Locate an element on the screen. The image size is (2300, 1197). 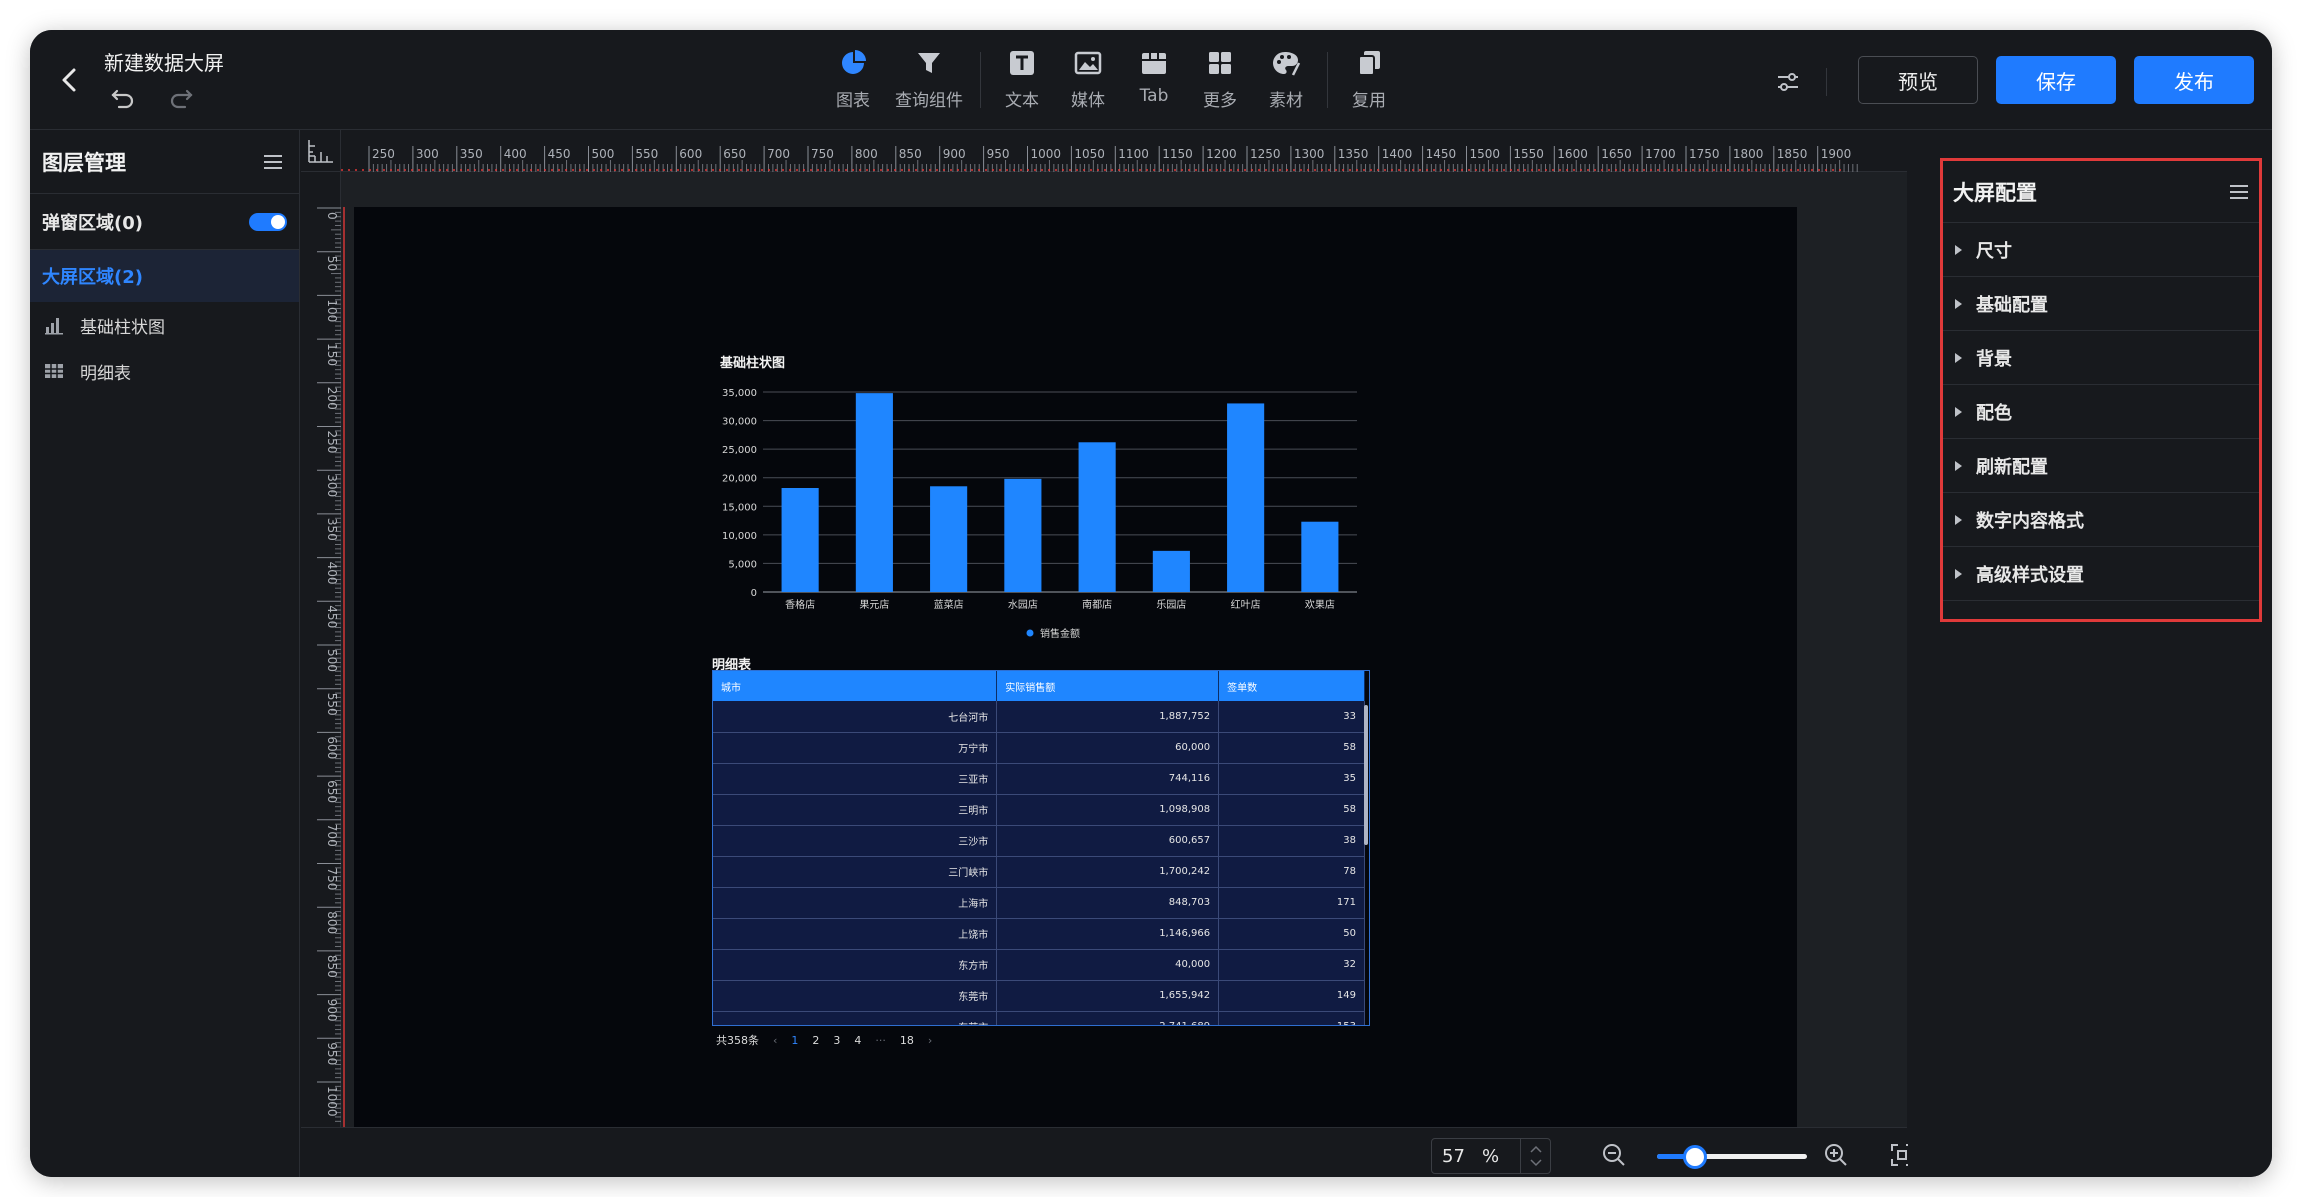
x-tick-label: 水园店 is located at coordinates (1023, 604).